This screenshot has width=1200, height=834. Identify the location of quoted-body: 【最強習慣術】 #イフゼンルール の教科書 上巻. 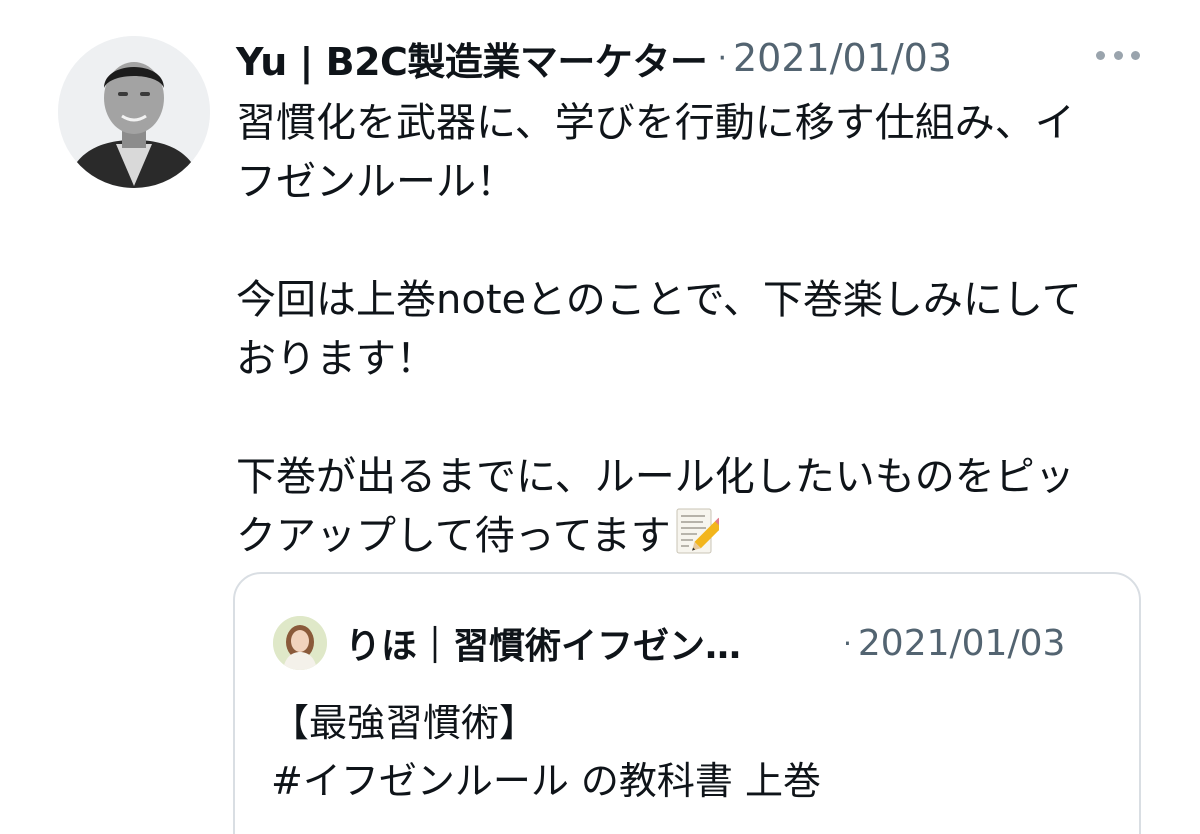
(691, 752).